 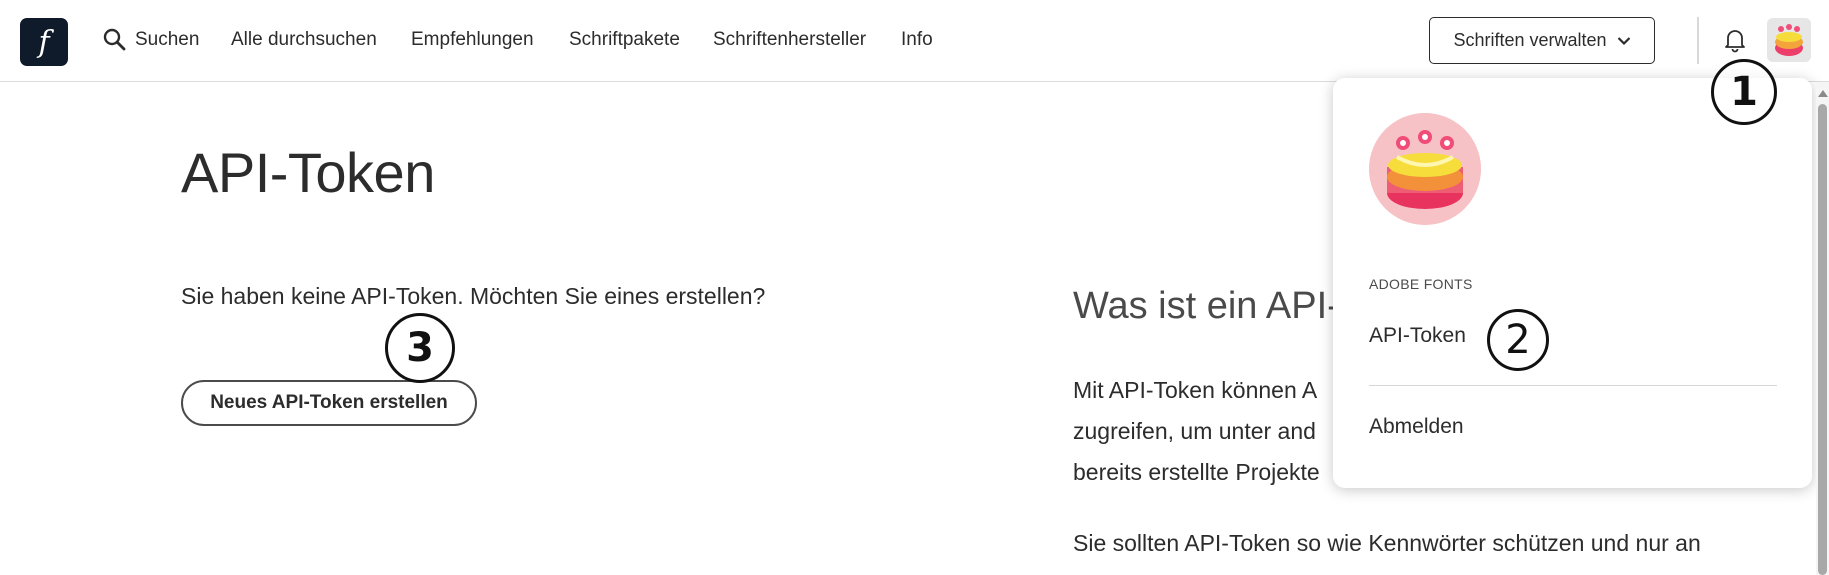 What do you see at coordinates (1218, 306) in the screenshot?
I see `info-heading: Was ist ein API-T` at bounding box center [1218, 306].